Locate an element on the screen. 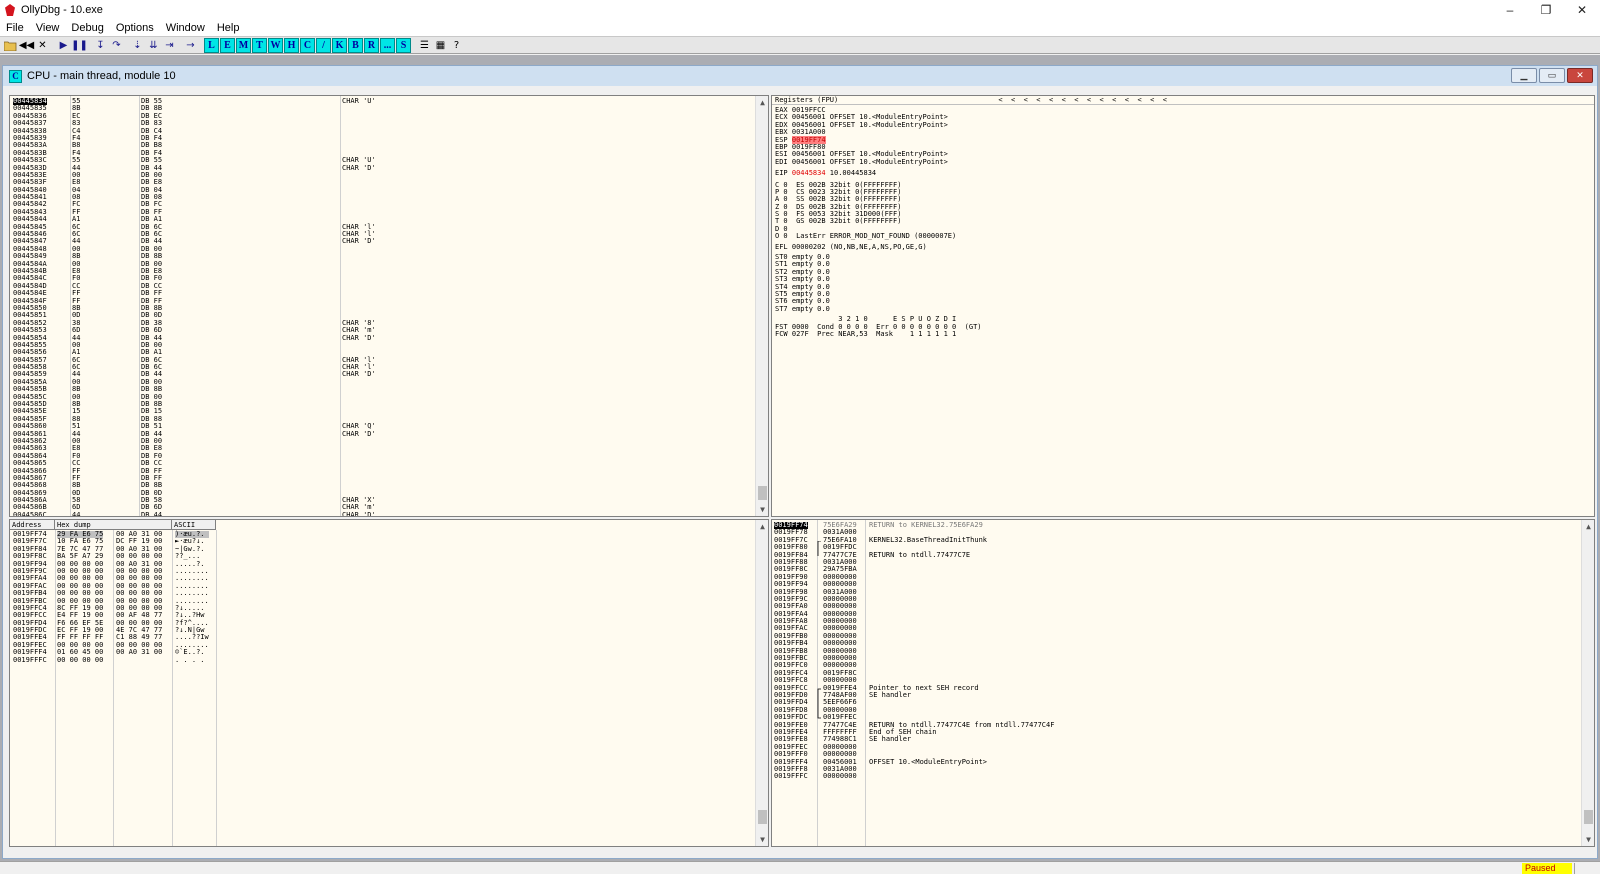  menu-view: View is located at coordinates (48, 28).